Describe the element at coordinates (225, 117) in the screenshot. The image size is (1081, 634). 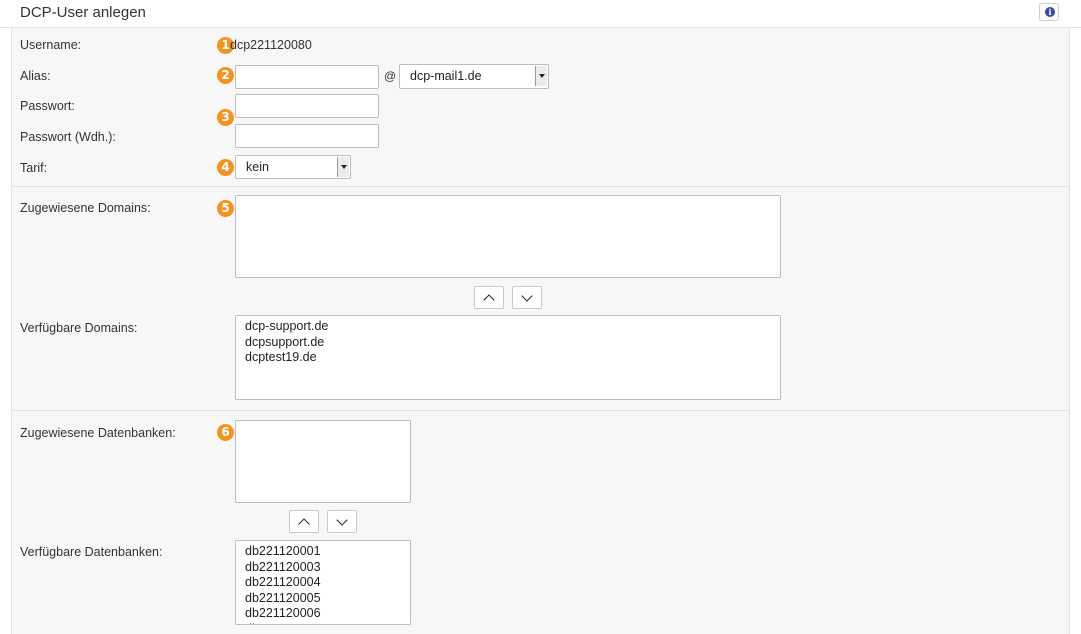
I see `step-badge-3: 3` at that location.